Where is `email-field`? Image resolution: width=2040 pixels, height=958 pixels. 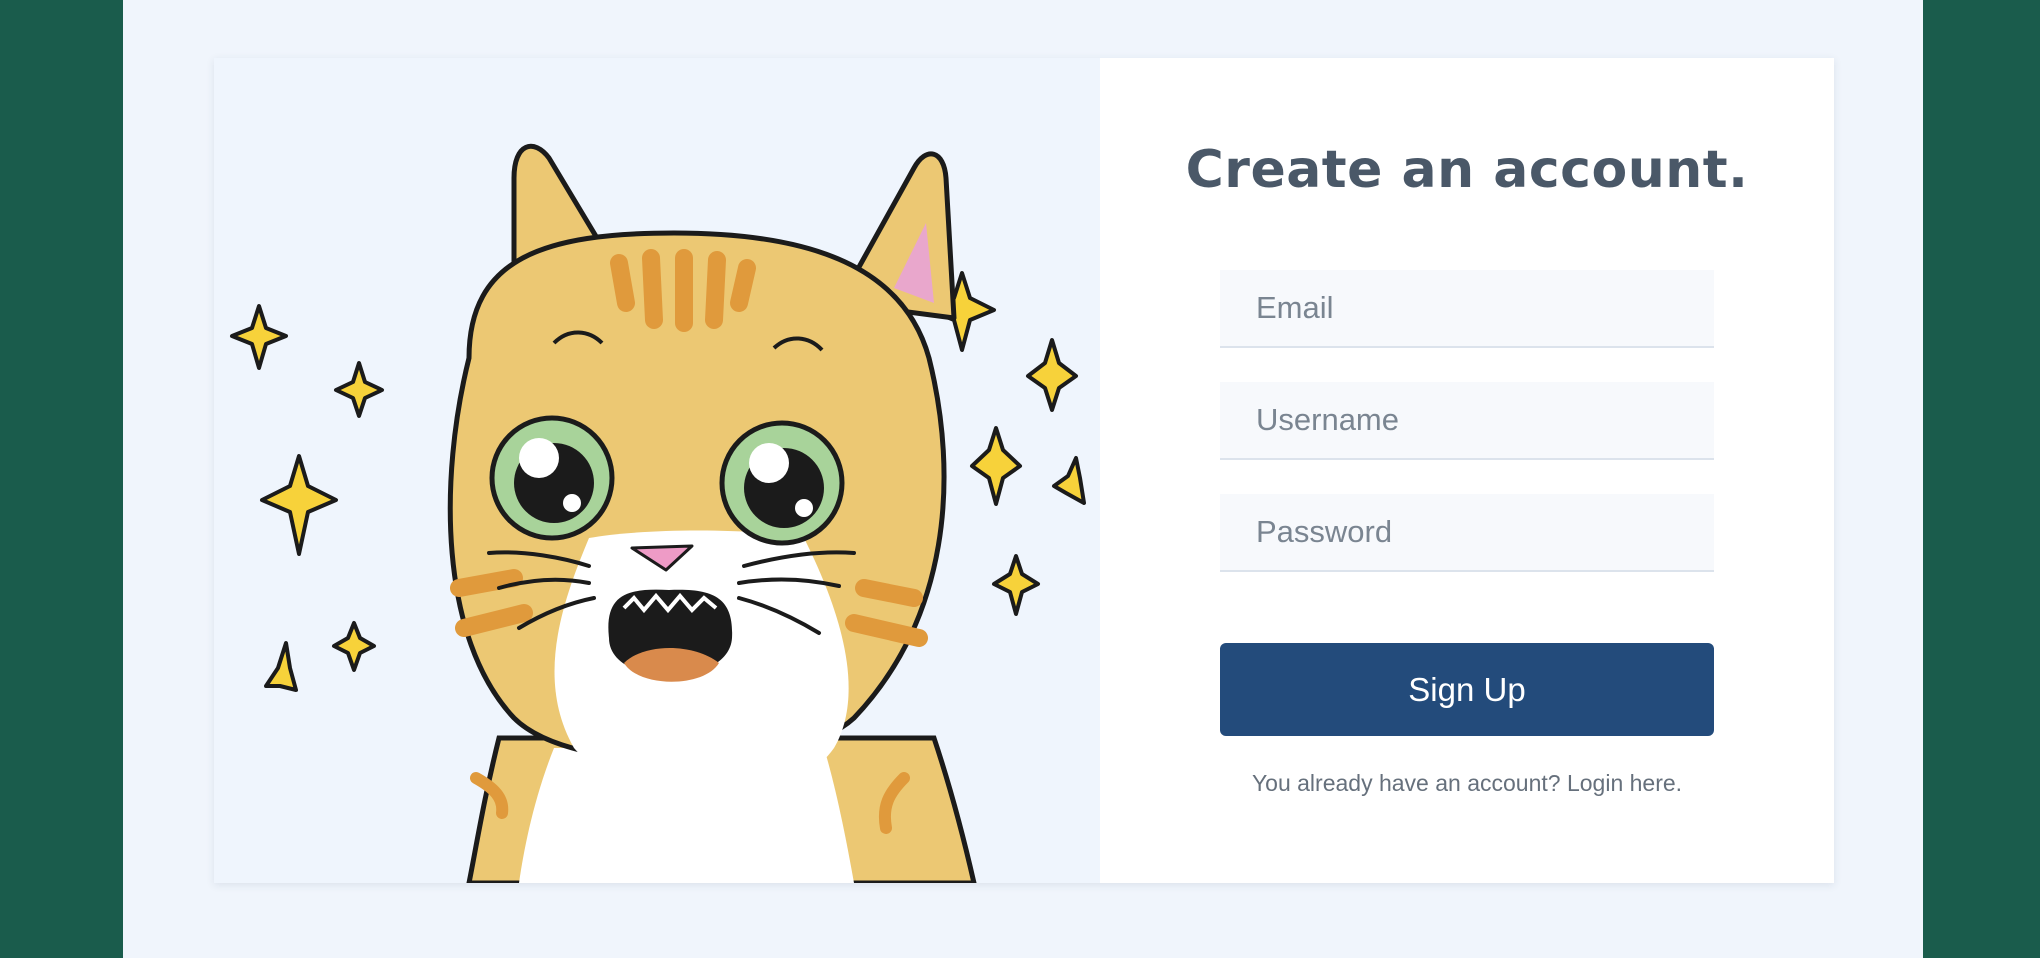 email-field is located at coordinates (1467, 309).